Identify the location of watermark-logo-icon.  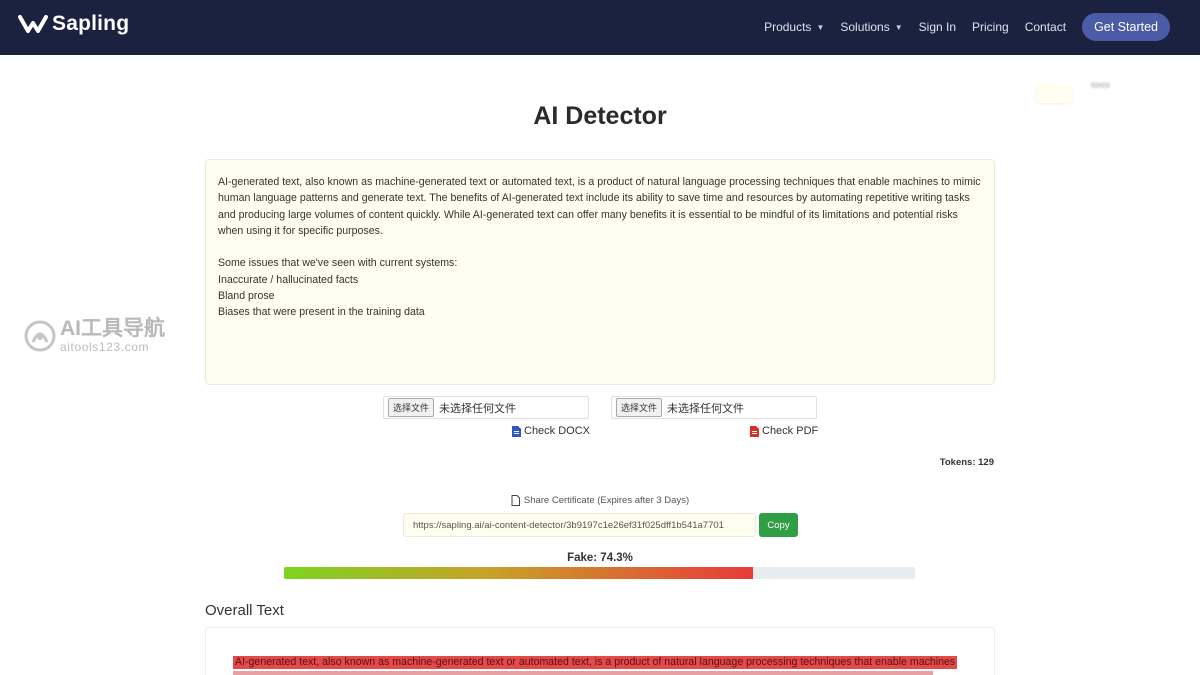
(40, 336).